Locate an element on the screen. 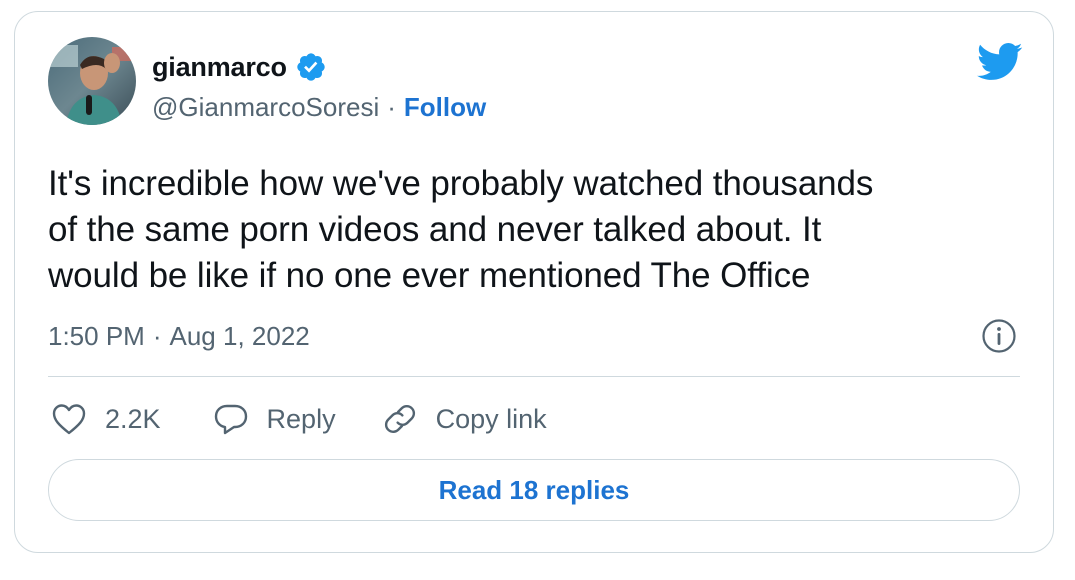  like-button: 2.2K is located at coordinates (106, 419).